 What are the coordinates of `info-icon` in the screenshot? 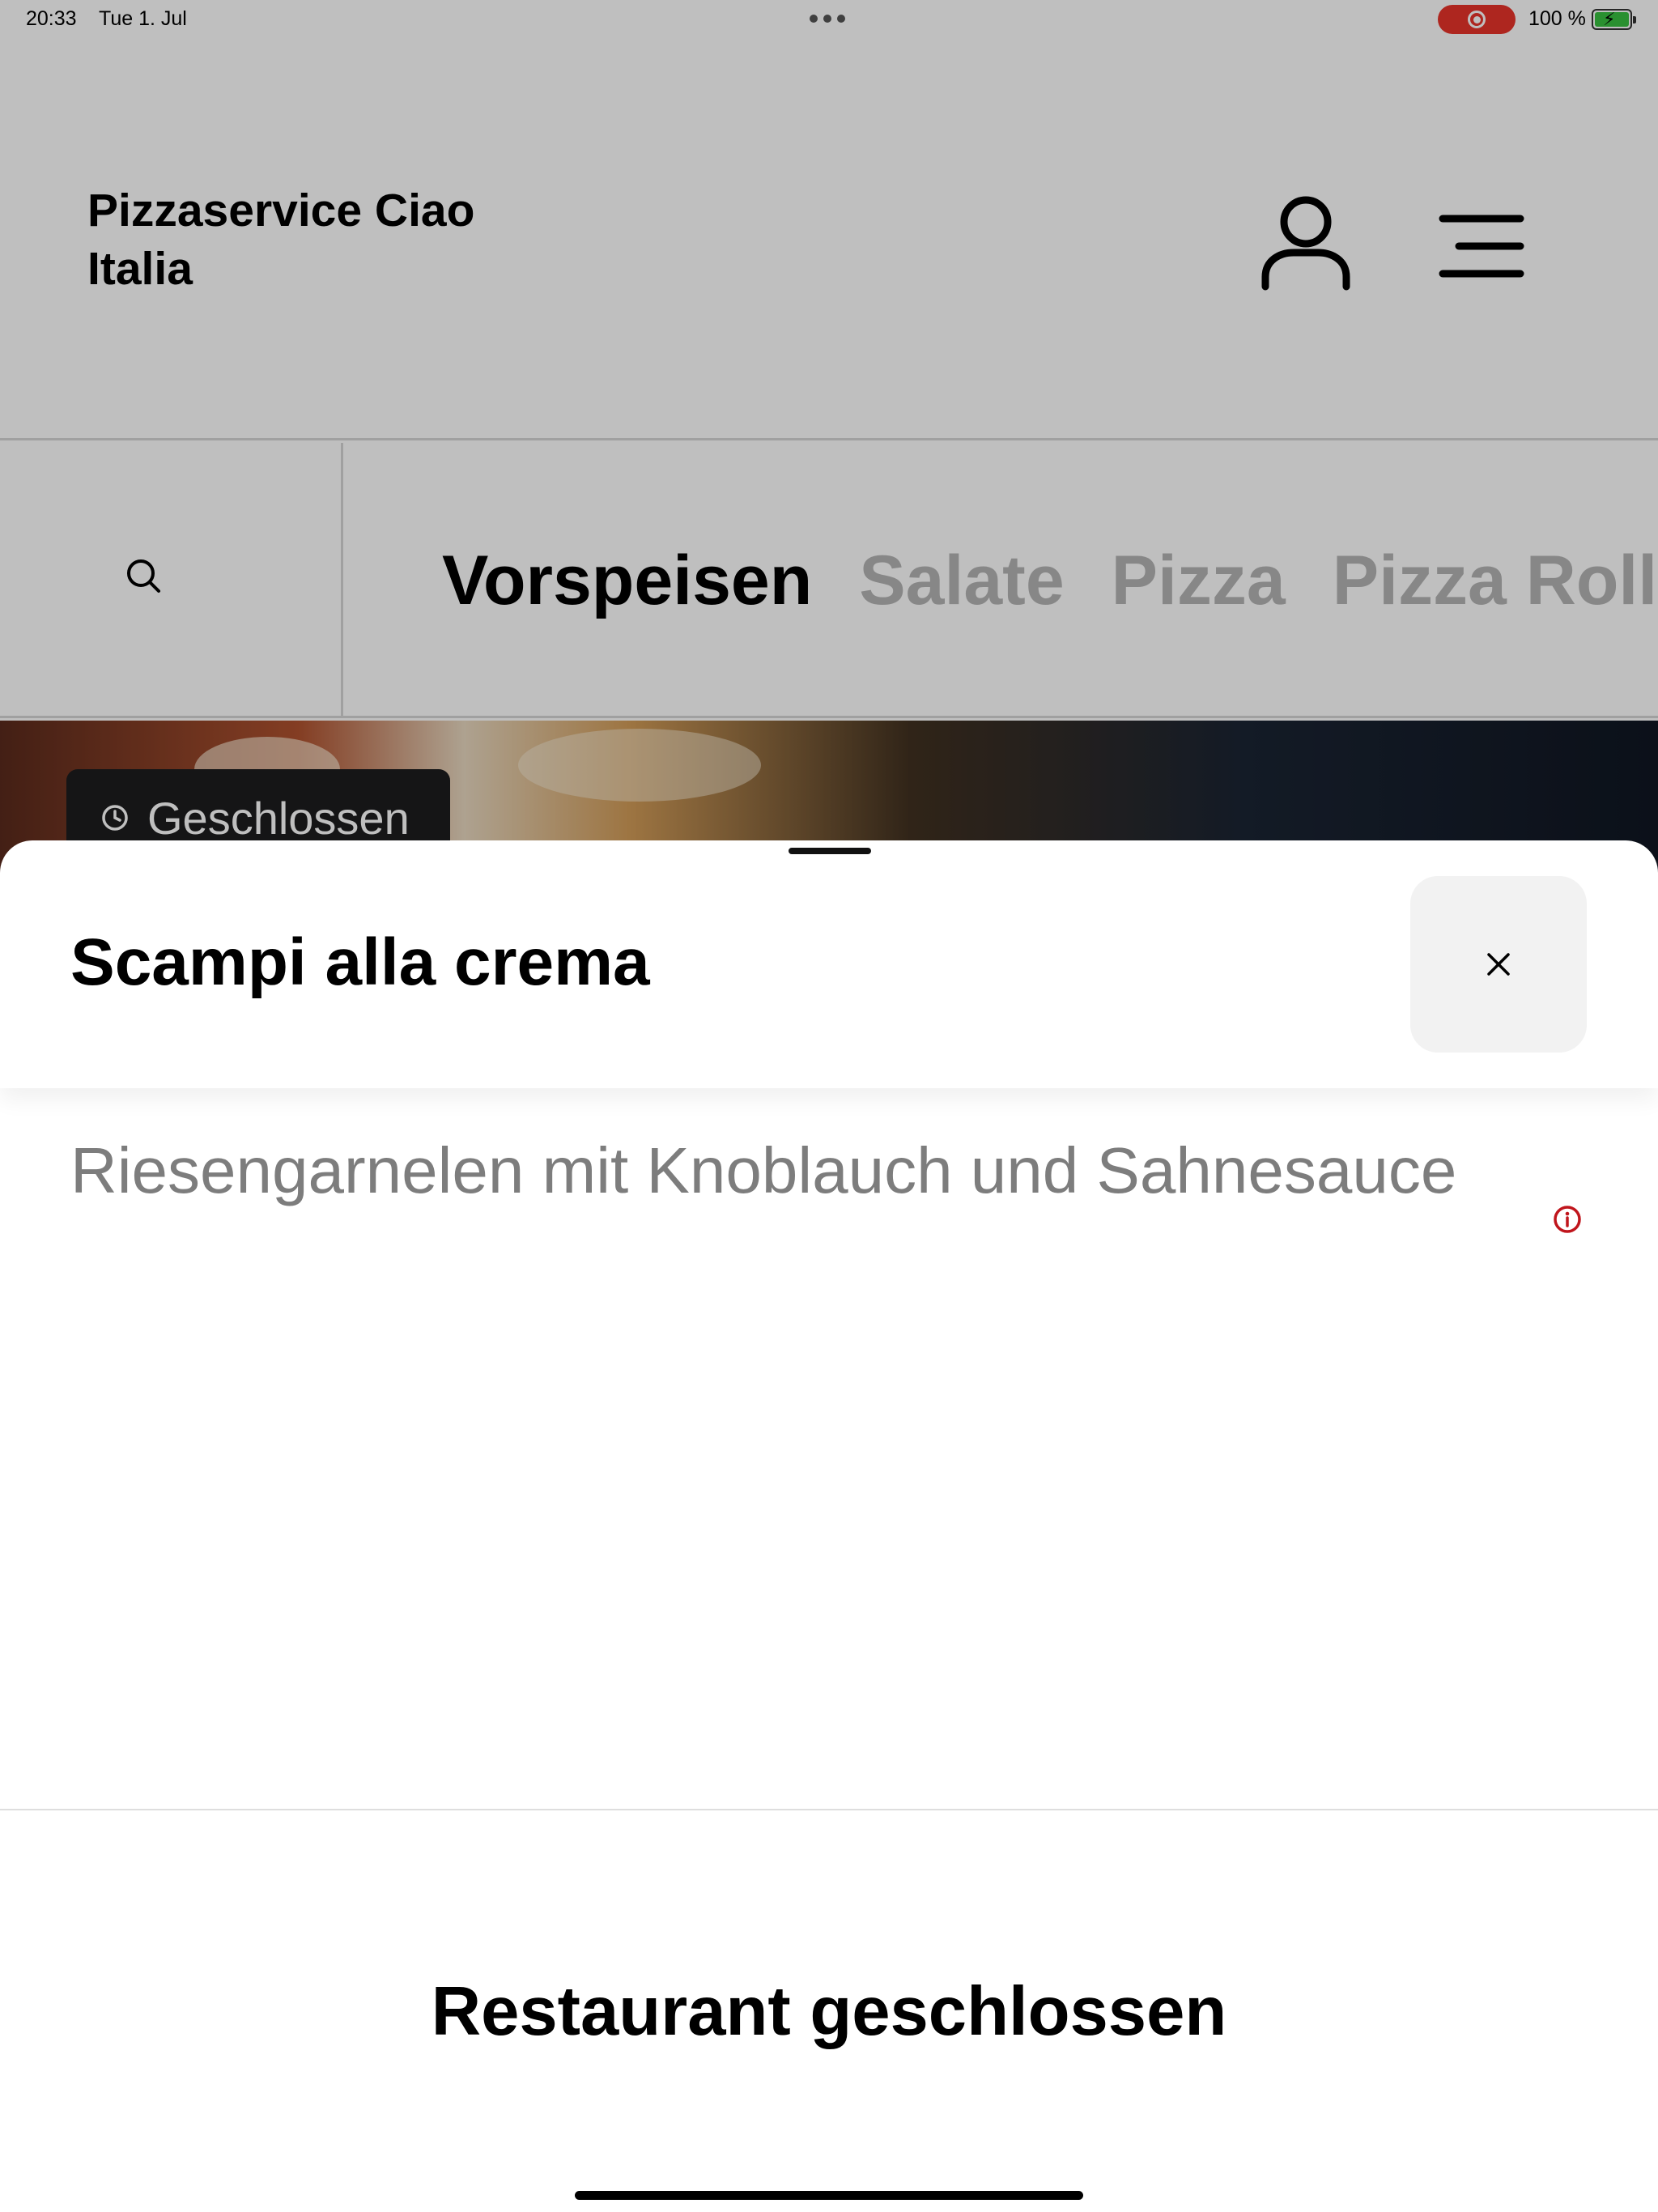 It's located at (1567, 1220).